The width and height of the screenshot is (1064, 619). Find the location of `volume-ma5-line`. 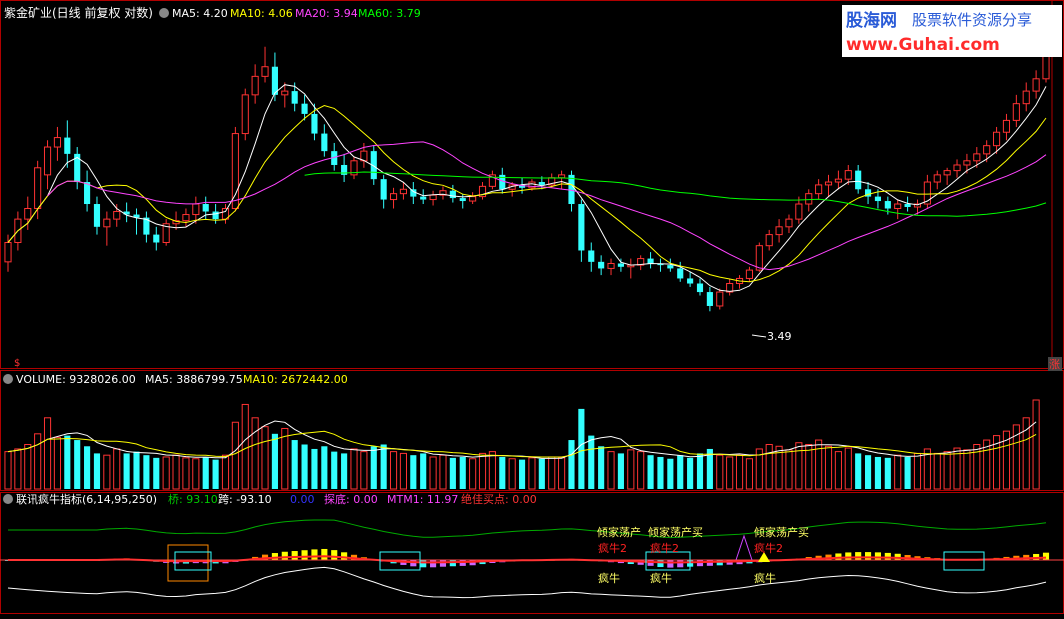

volume-ma5-line is located at coordinates (522, 439).